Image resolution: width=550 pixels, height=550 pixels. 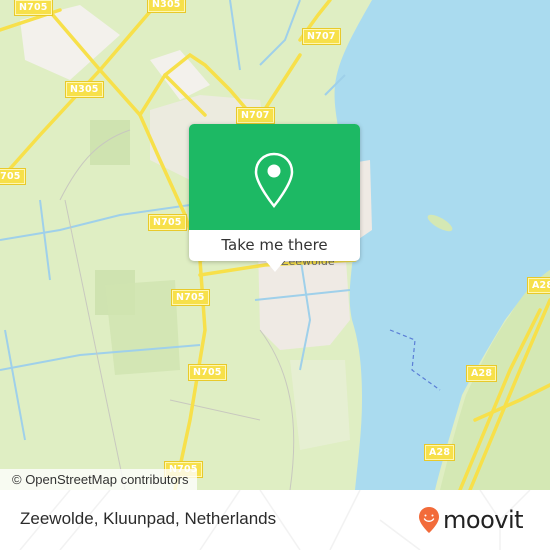 I want to click on field, so click(x=110, y=142).